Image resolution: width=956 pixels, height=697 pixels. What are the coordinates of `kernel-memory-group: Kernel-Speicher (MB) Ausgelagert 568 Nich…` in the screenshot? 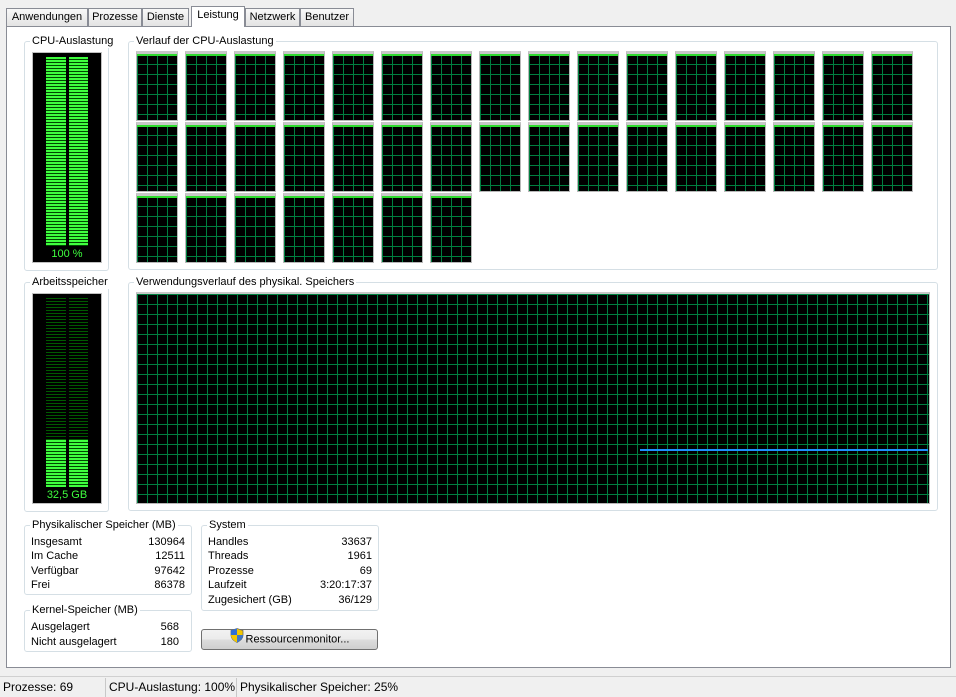 It's located at (108, 627).